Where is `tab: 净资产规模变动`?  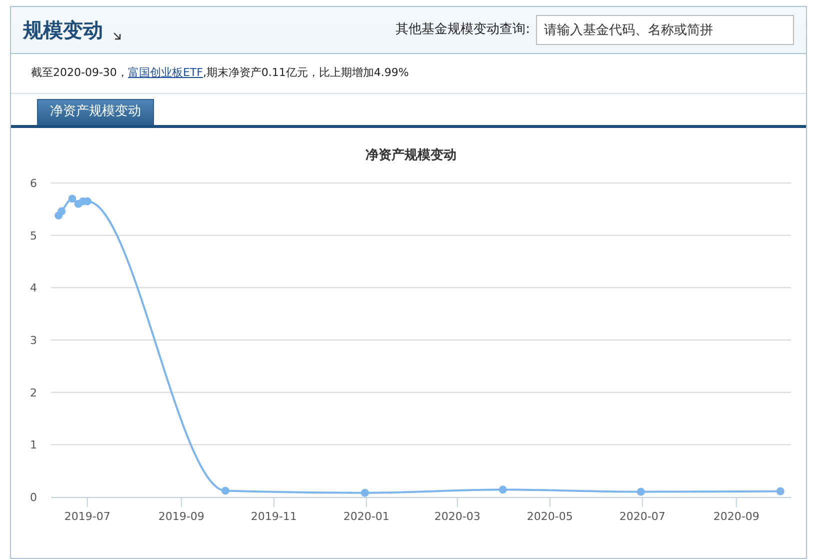
tab: 净资产规模变动 is located at coordinates (95, 112).